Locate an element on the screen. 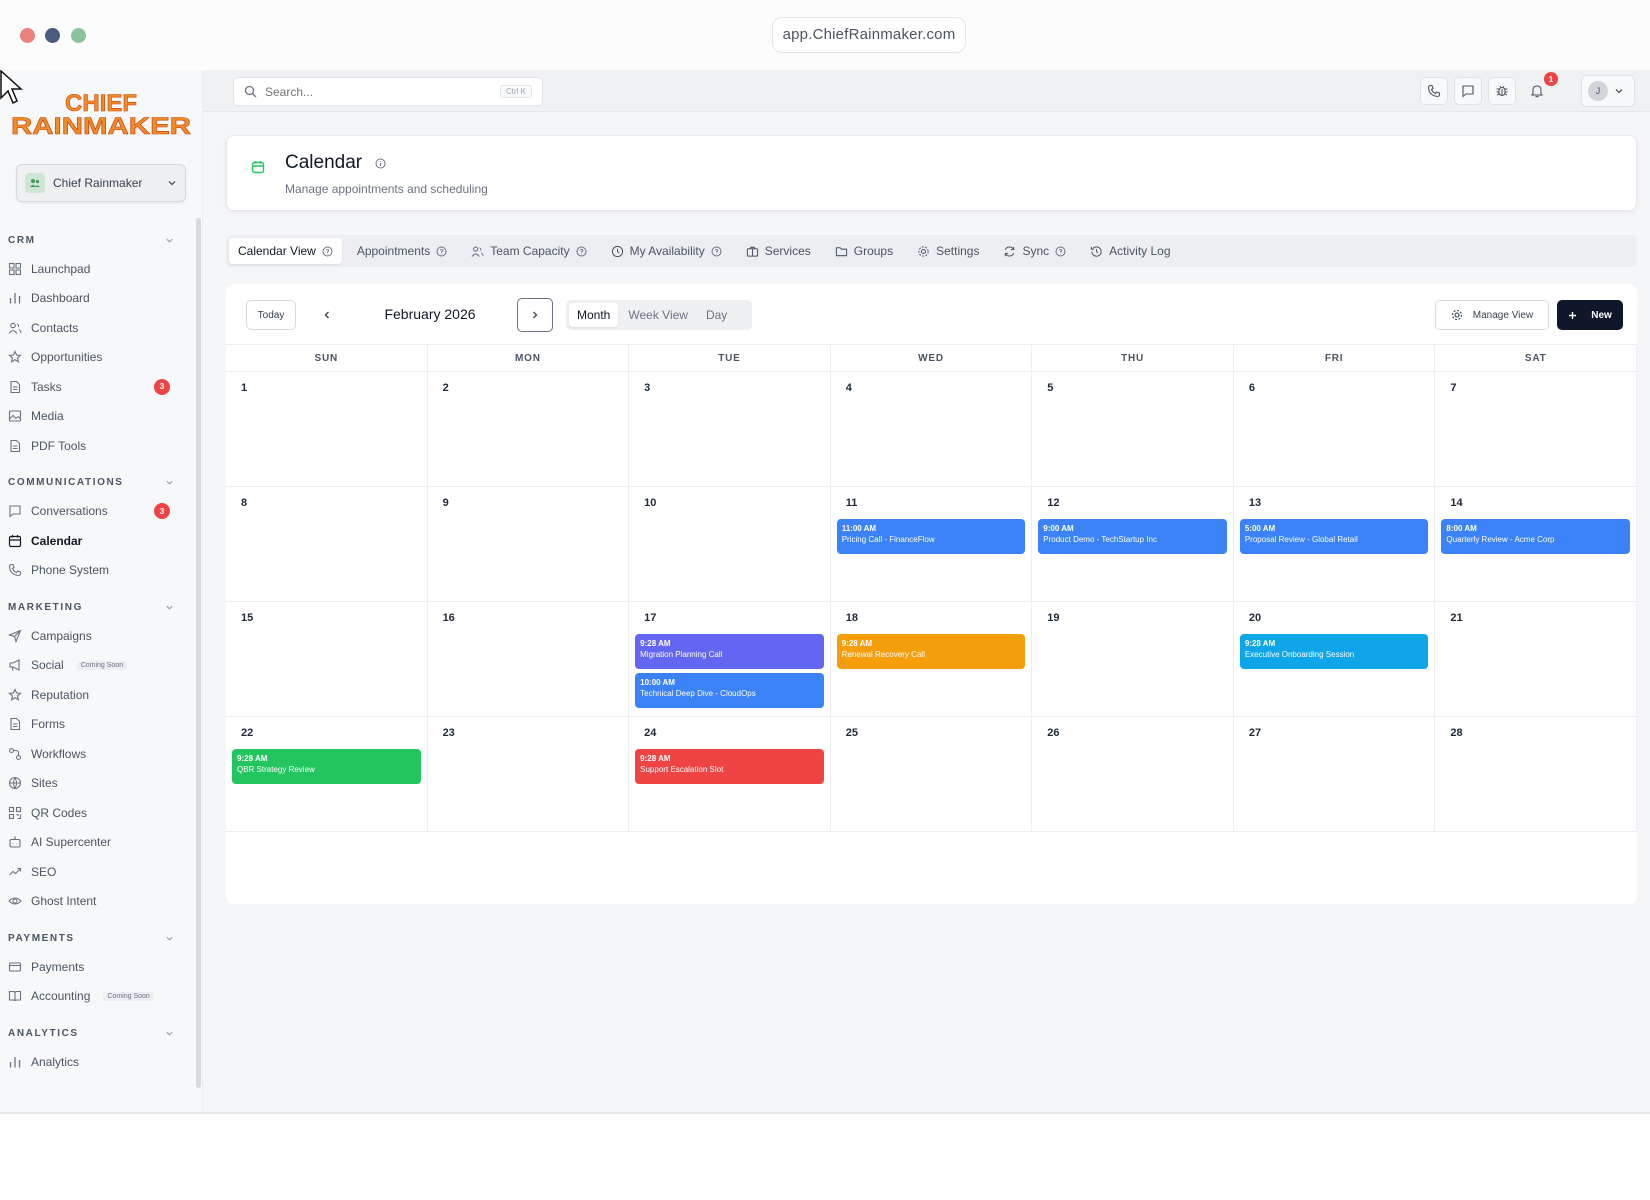 This screenshot has width=1650, height=1200. day-cell: 2 is located at coordinates (529, 429).